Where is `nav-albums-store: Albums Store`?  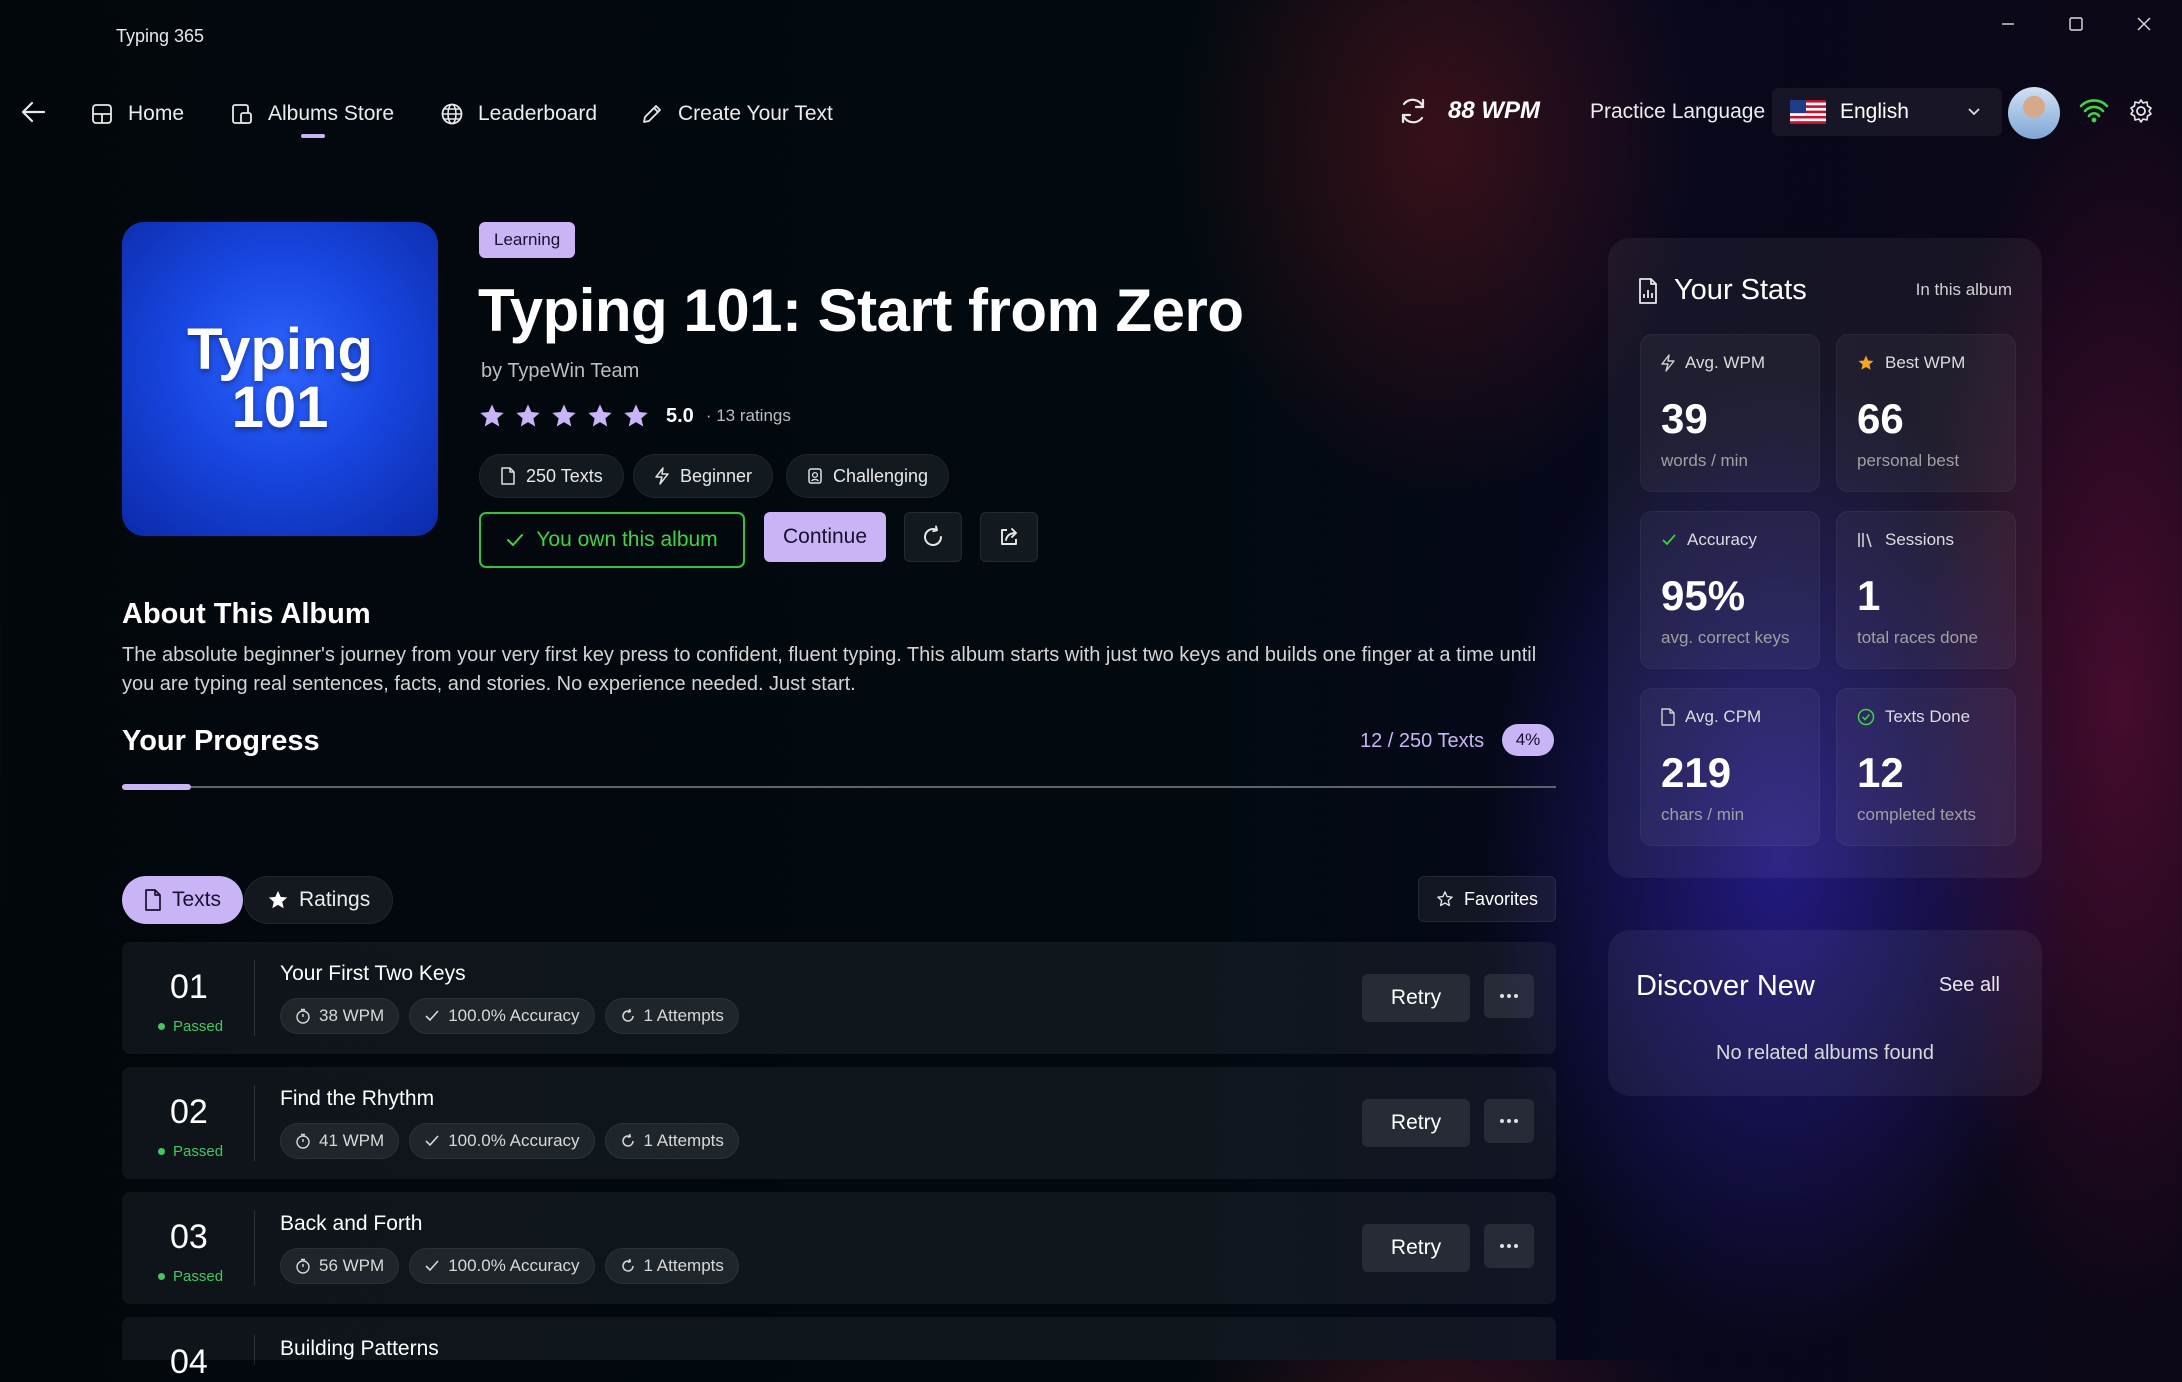 nav-albums-store: Albums Store is located at coordinates (312, 114).